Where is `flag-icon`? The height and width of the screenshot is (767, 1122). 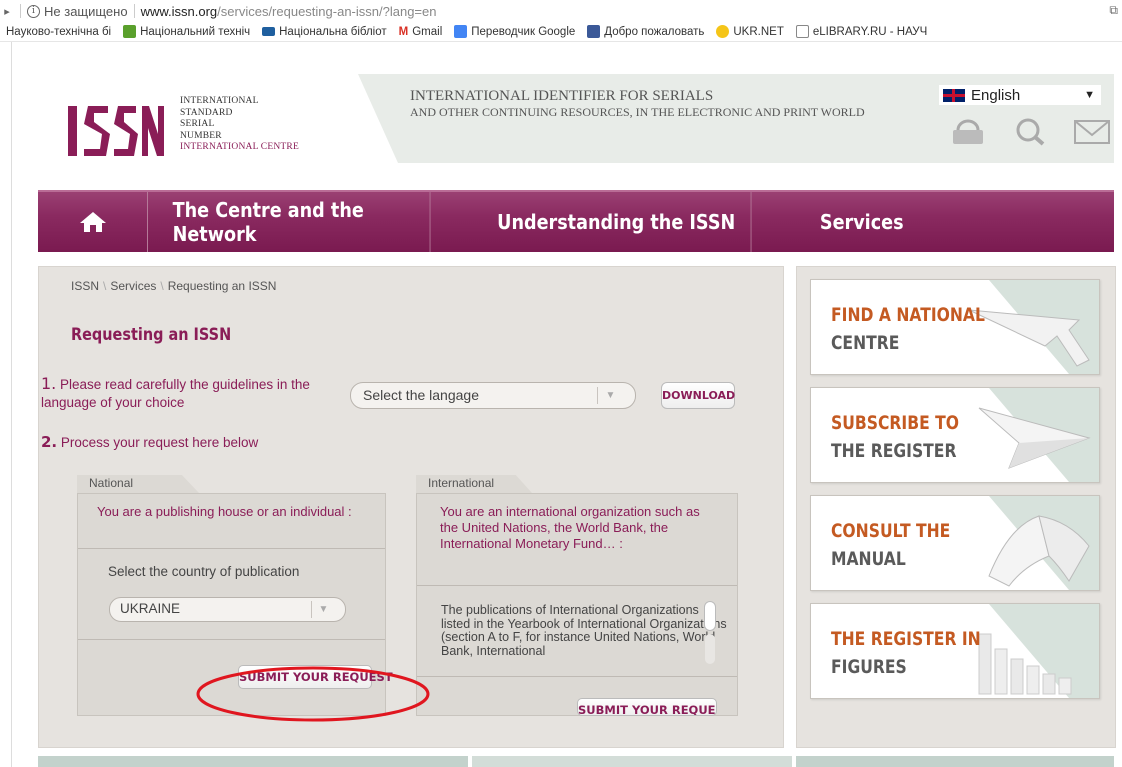
flag-icon is located at coordinates (130, 31).